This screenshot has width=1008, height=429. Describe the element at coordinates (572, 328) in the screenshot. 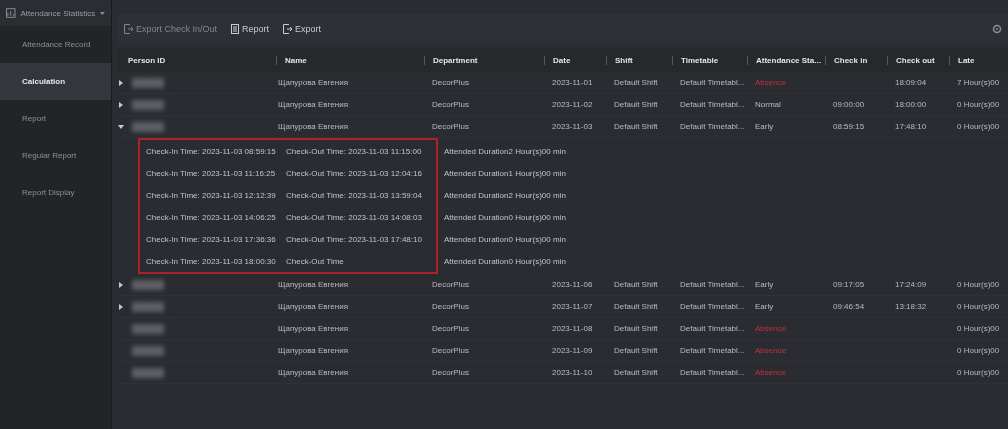

I see `table-cell-text: 2023-11-08` at that location.